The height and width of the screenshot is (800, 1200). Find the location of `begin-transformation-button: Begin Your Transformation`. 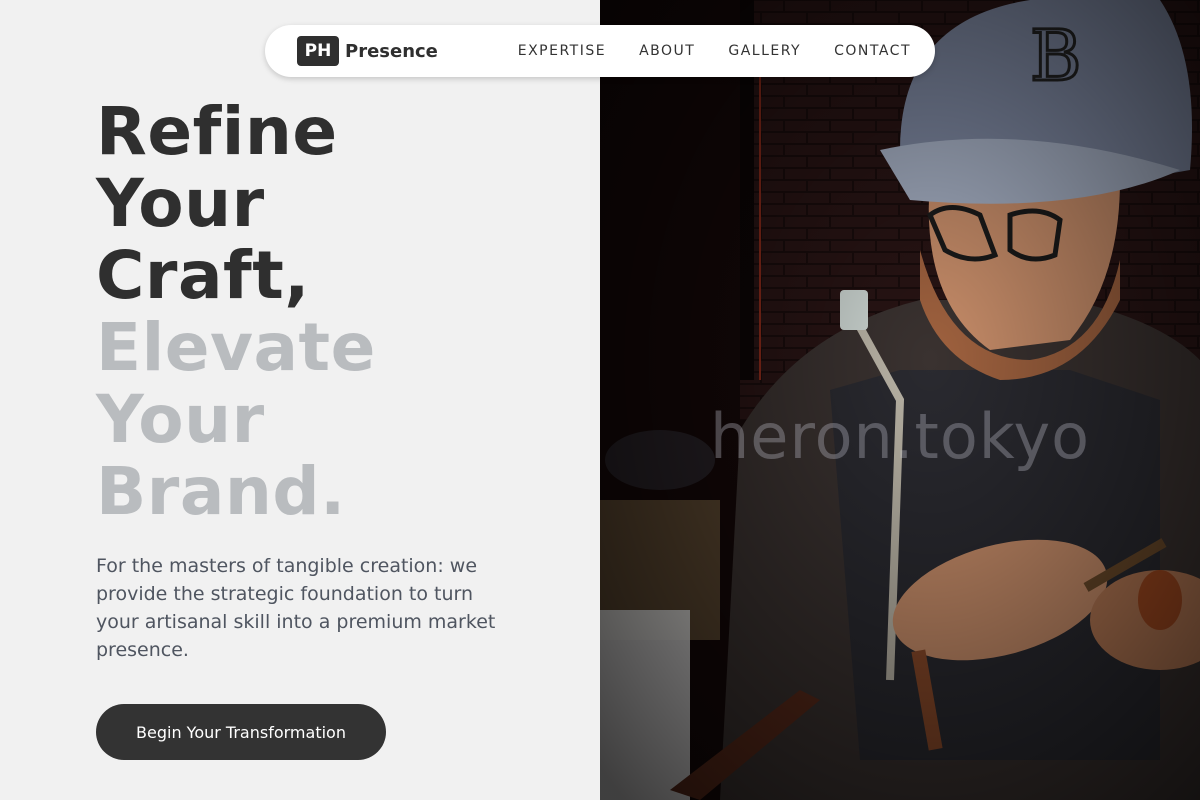

begin-transformation-button: Begin Your Transformation is located at coordinates (241, 732).